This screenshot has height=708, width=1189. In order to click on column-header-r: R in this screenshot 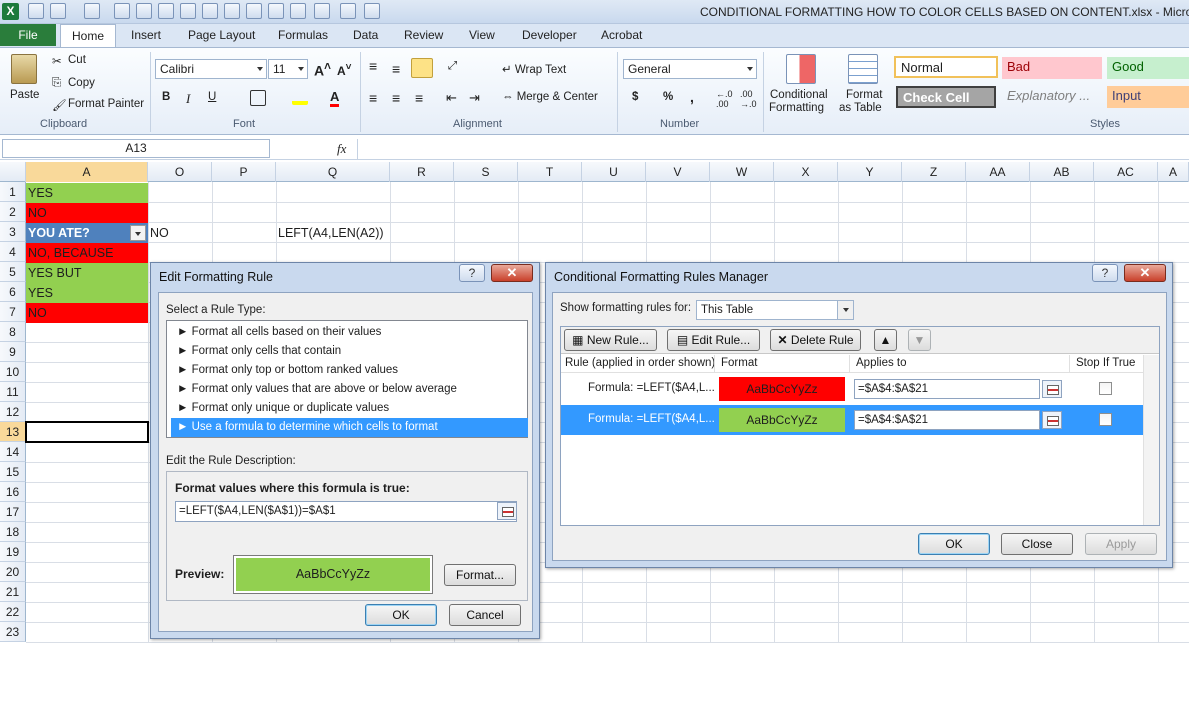, I will do `click(422, 172)`.